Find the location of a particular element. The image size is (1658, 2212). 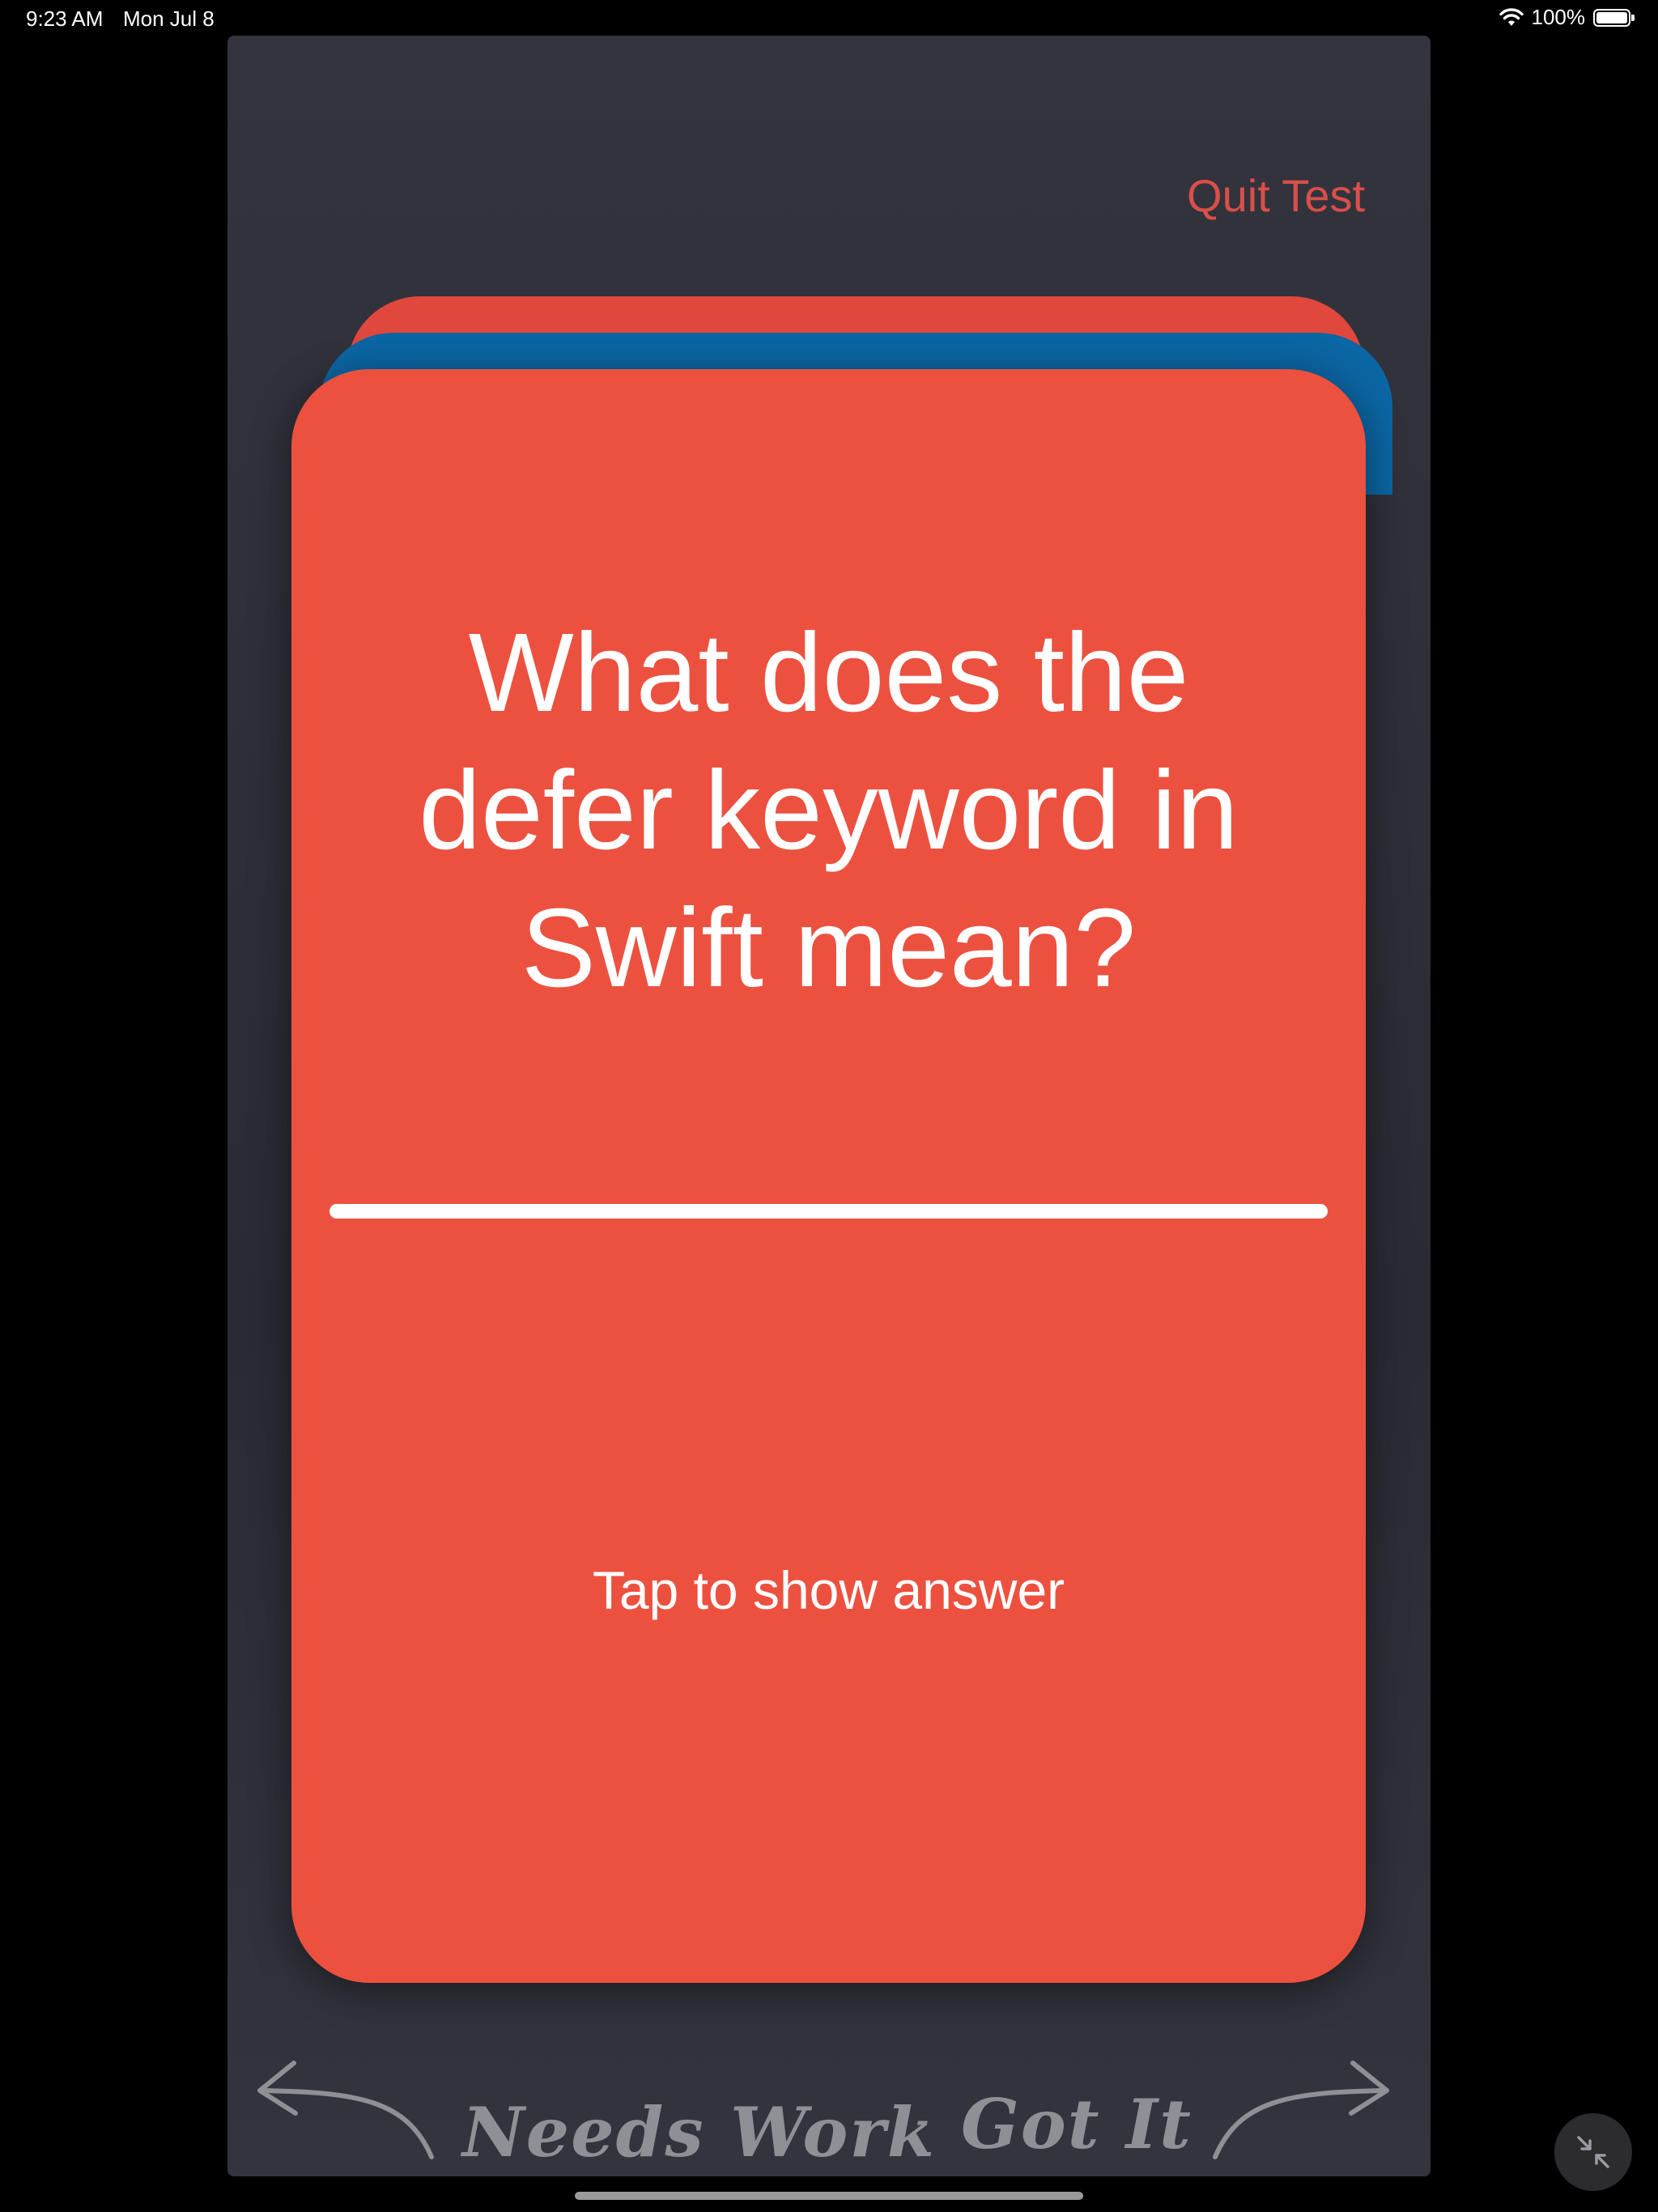

curved-arrow-left-icon is located at coordinates (345, 2110).